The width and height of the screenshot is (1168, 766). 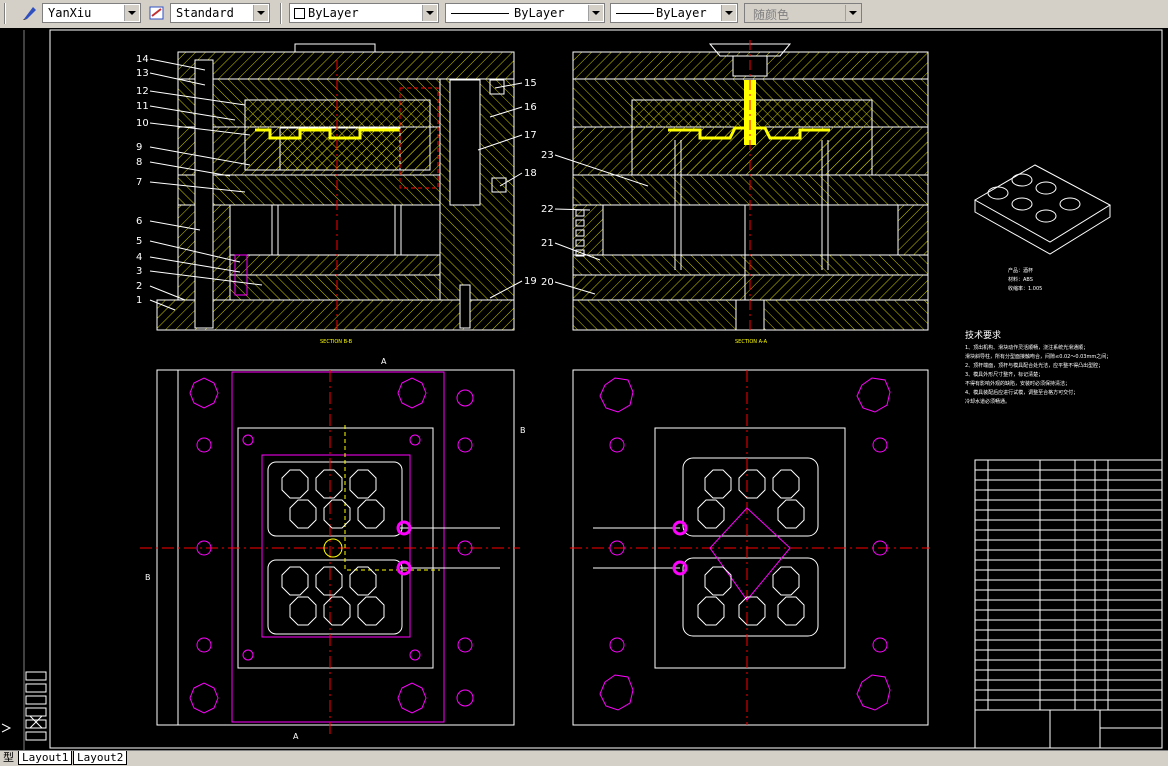 What do you see at coordinates (1020, 279) in the screenshot?
I see `svg-text: 材料：ABS` at bounding box center [1020, 279].